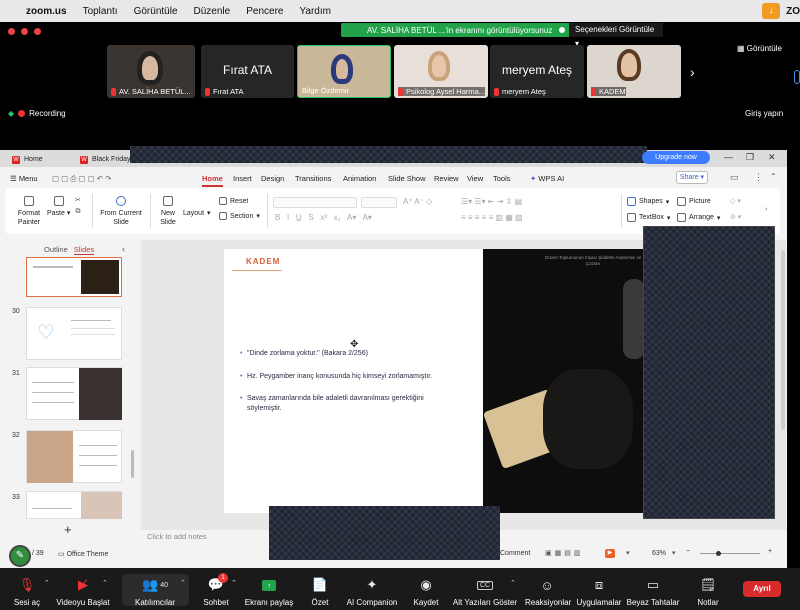 The width and height of the screenshot is (800, 610). I want to click on whiteboards-button: ▭ Beyaz Tahtalar, so click(653, 590).